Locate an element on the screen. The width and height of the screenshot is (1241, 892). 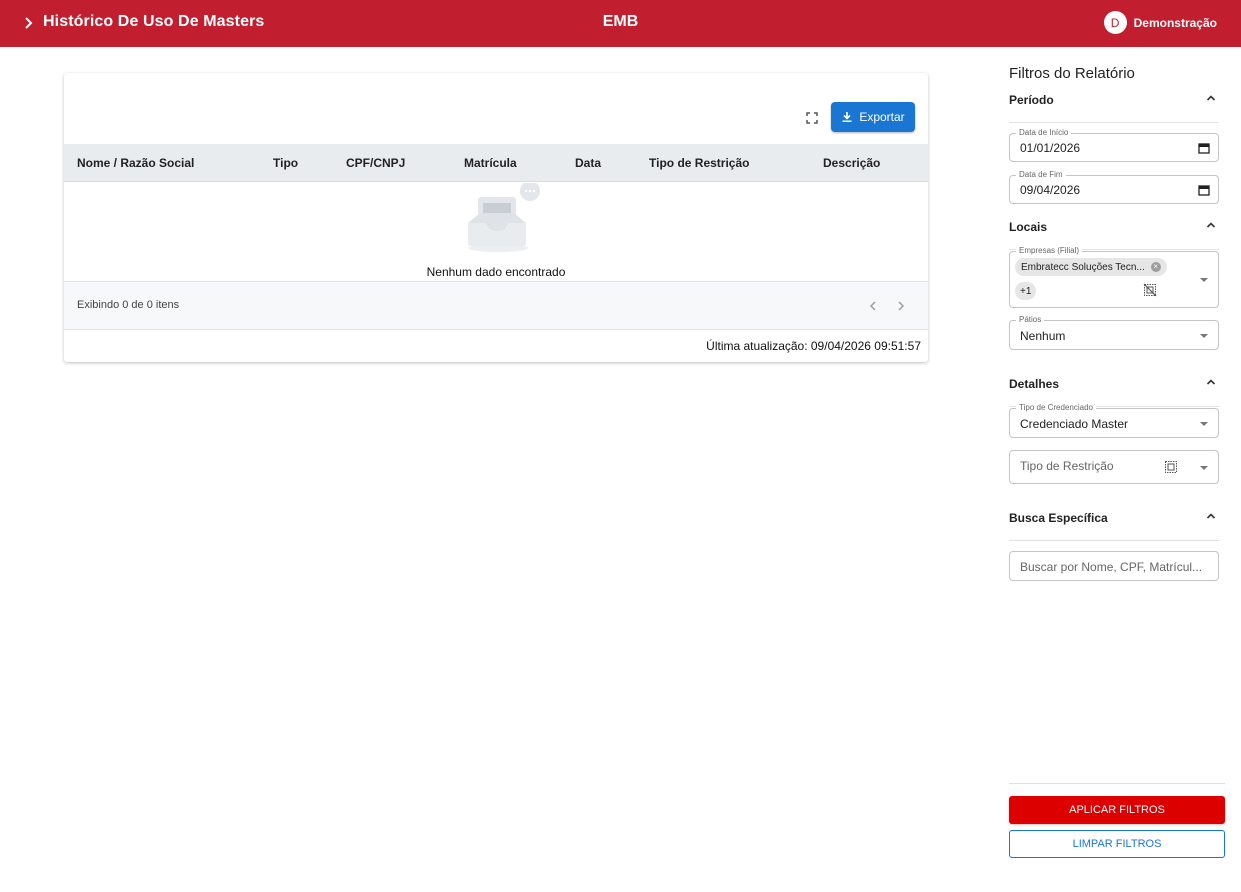
tipo-credenciado-select: Tipo de Credenciado Credenciado Master is located at coordinates (1114, 420).